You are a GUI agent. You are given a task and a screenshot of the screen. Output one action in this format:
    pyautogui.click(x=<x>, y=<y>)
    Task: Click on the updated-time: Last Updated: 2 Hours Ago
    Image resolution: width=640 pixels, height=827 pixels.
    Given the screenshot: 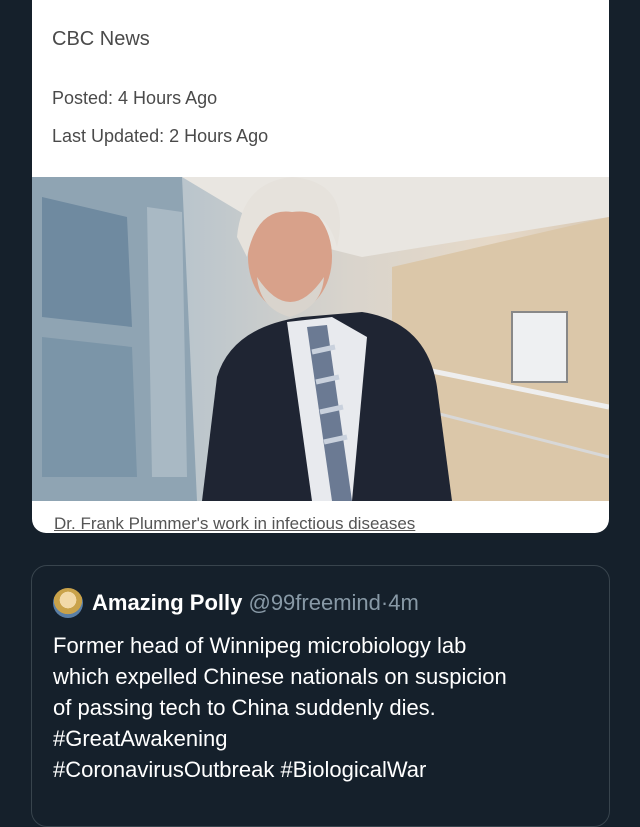 What is the action you would take?
    pyautogui.click(x=160, y=136)
    